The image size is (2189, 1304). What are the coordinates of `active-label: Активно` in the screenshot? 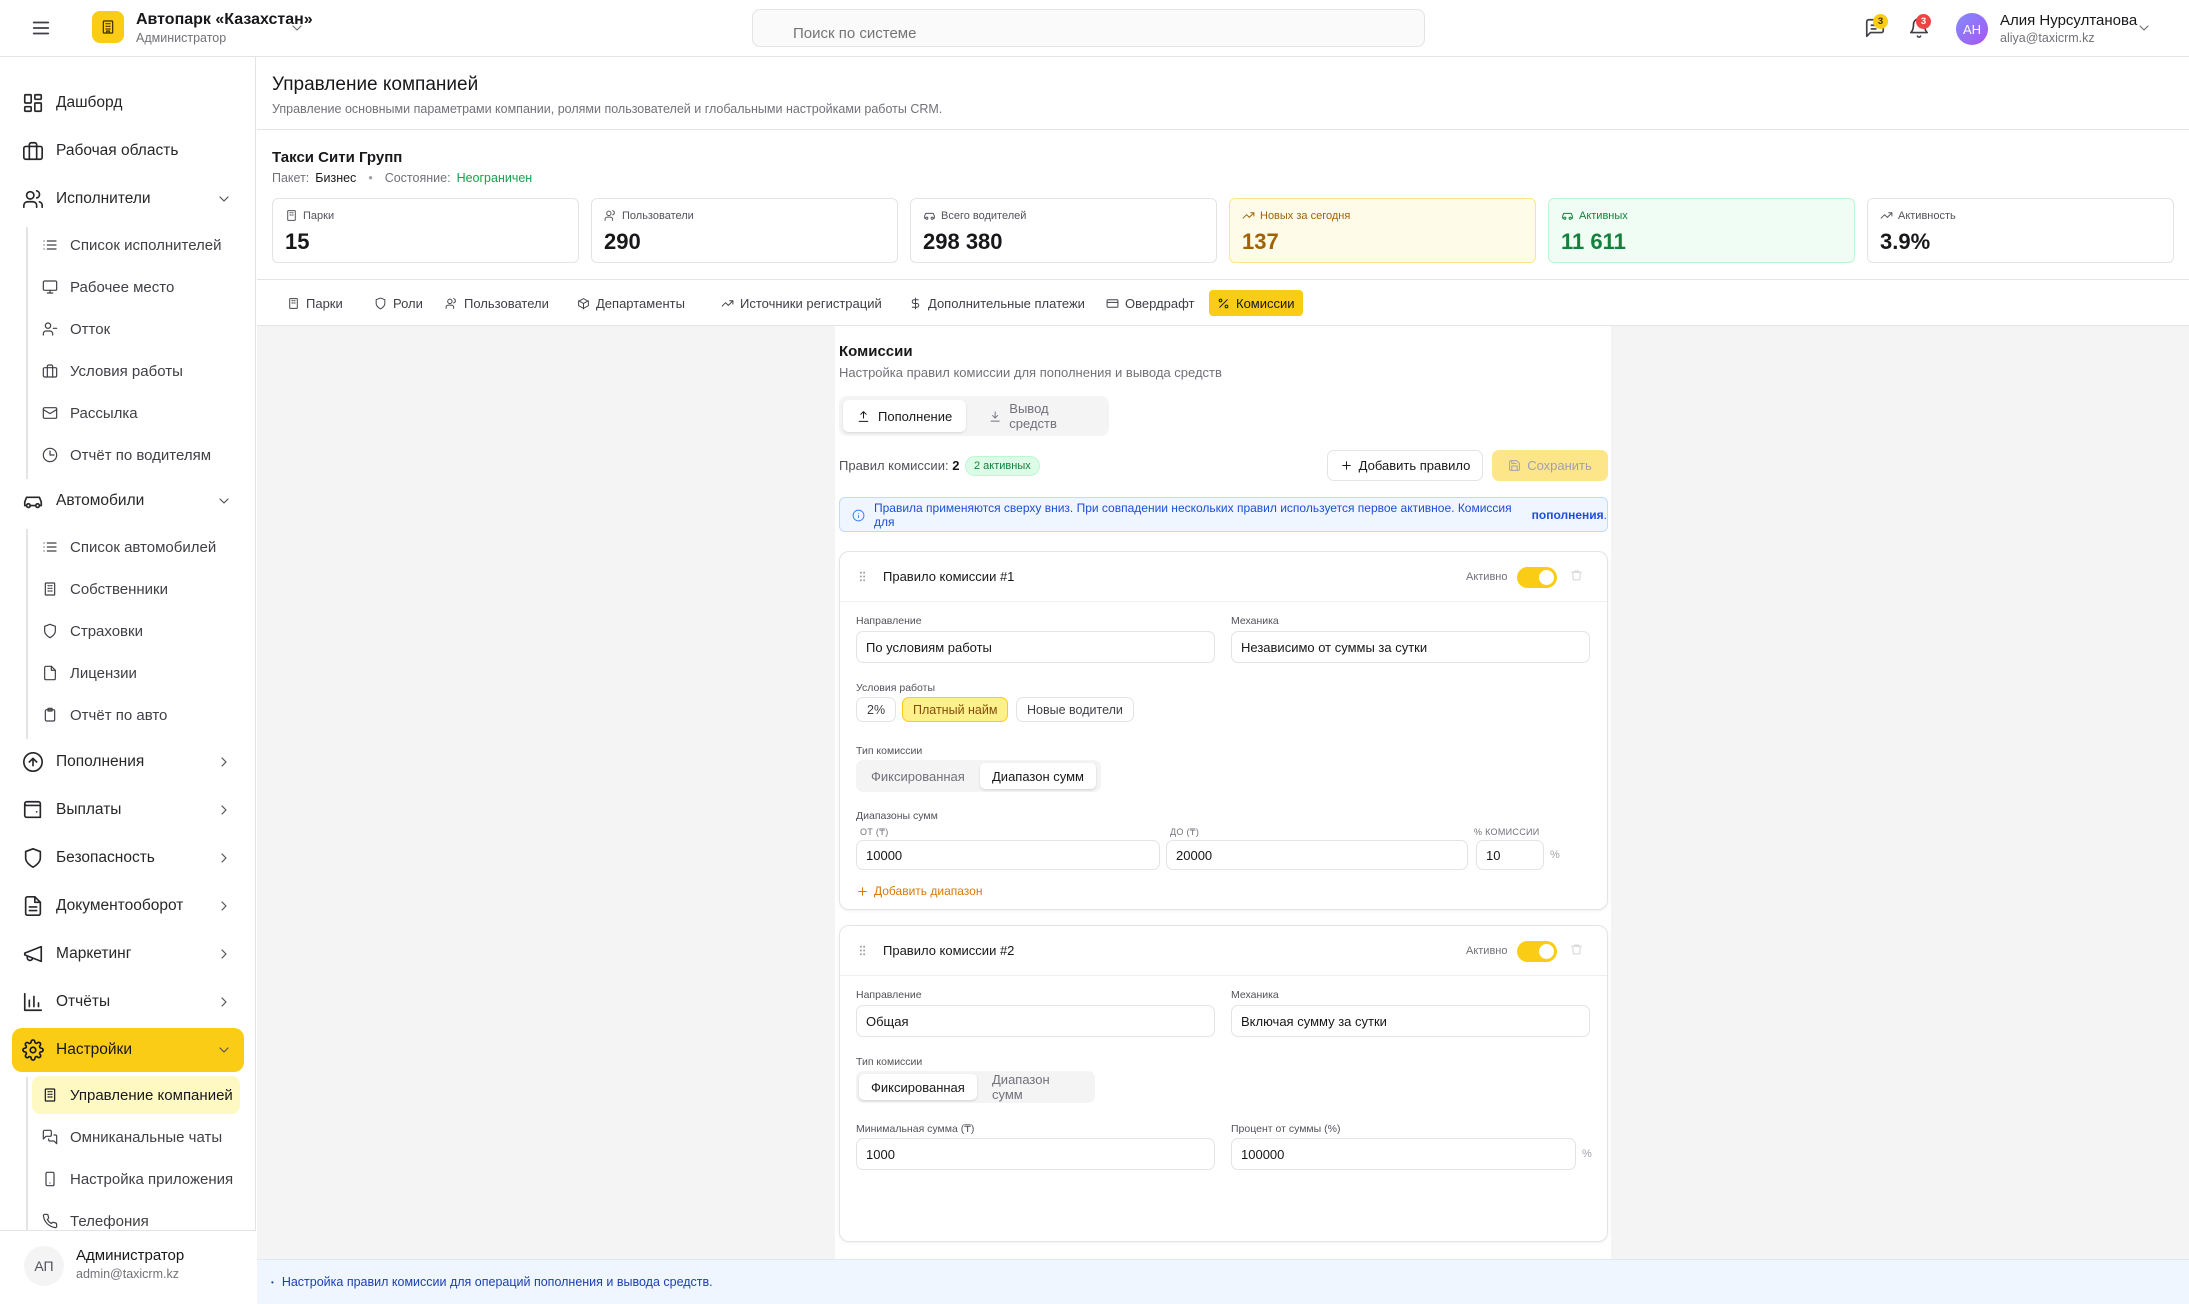 It's located at (1487, 951).